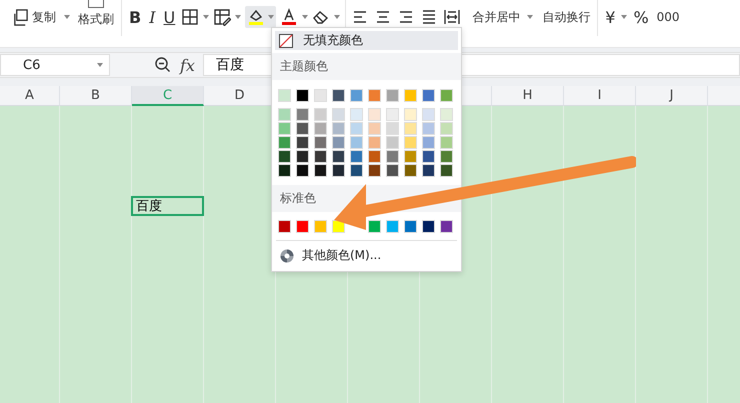 Image resolution: width=740 pixels, height=403 pixels. I want to click on no-fill-item: 无填充颜色, so click(366, 40).